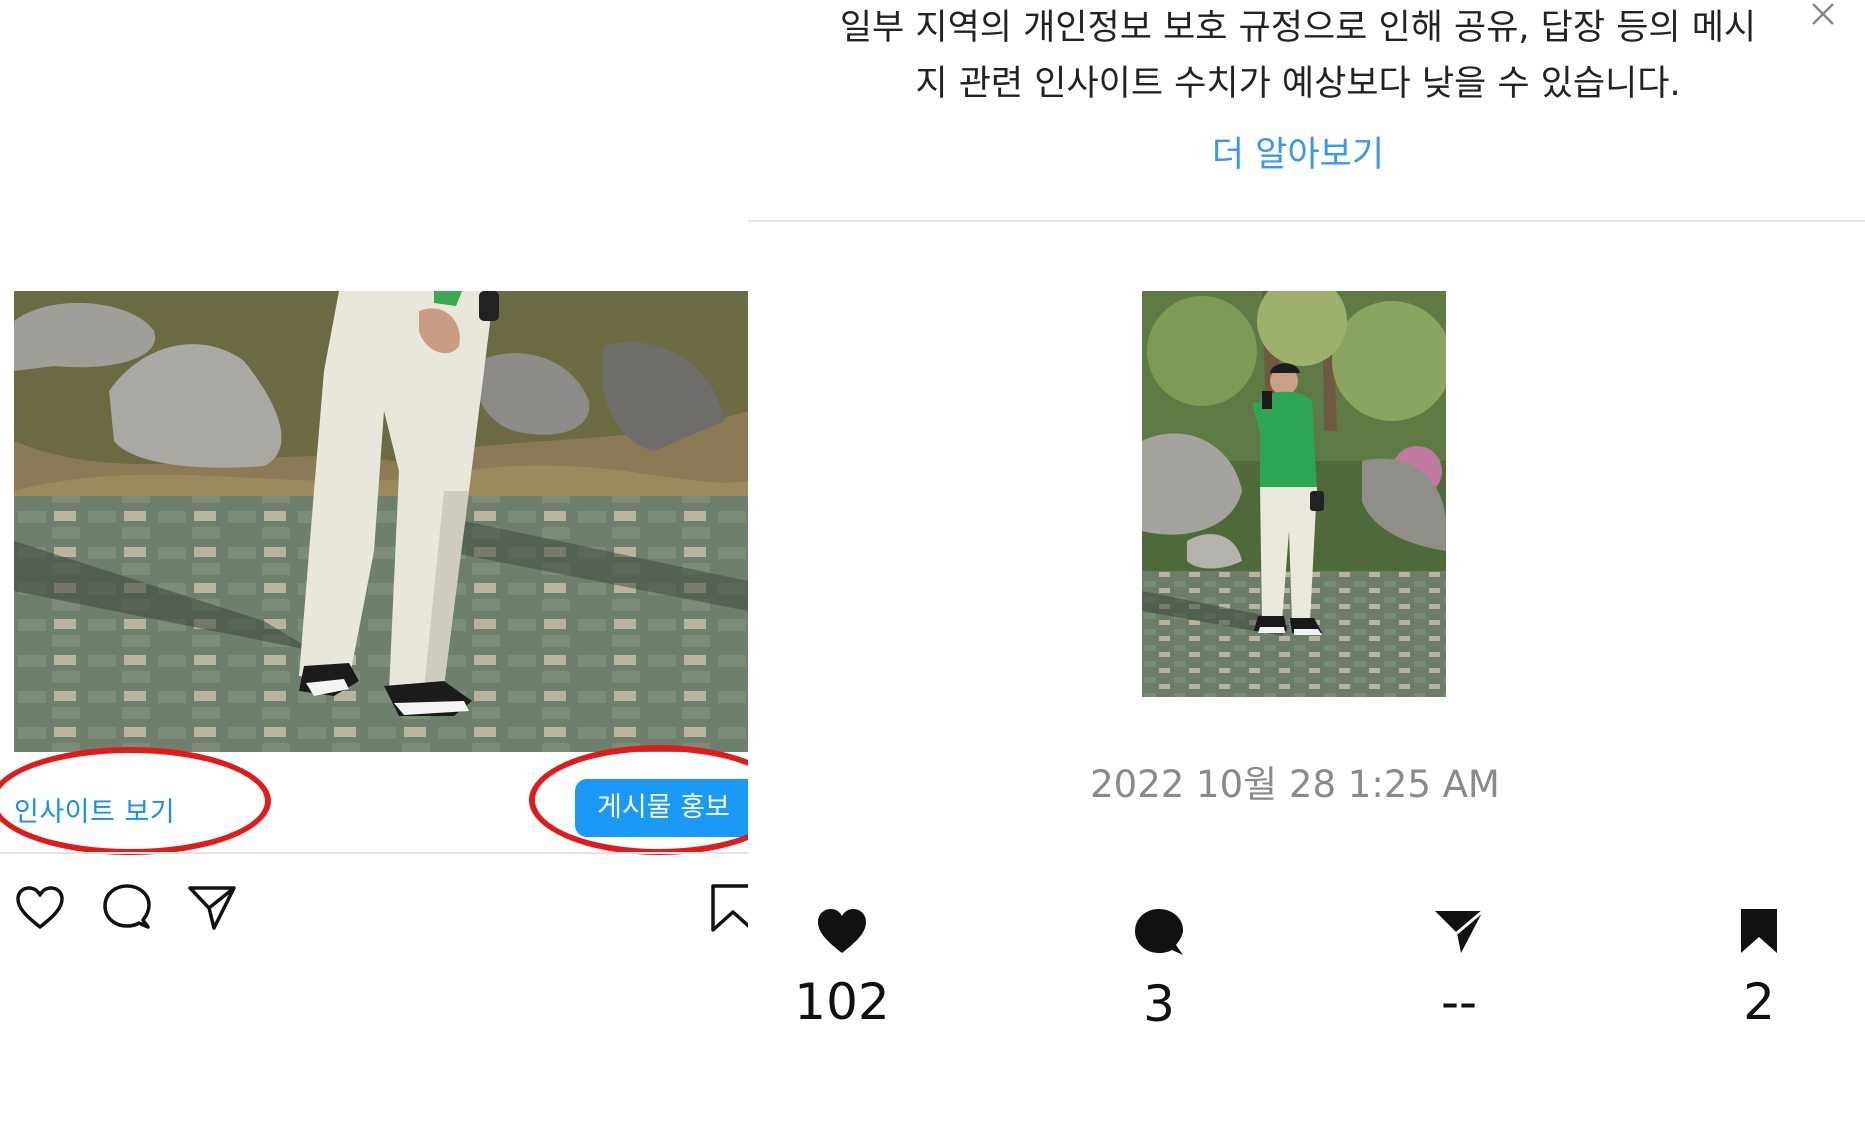  What do you see at coordinates (842, 931) in the screenshot?
I see `heart-filled-icon` at bounding box center [842, 931].